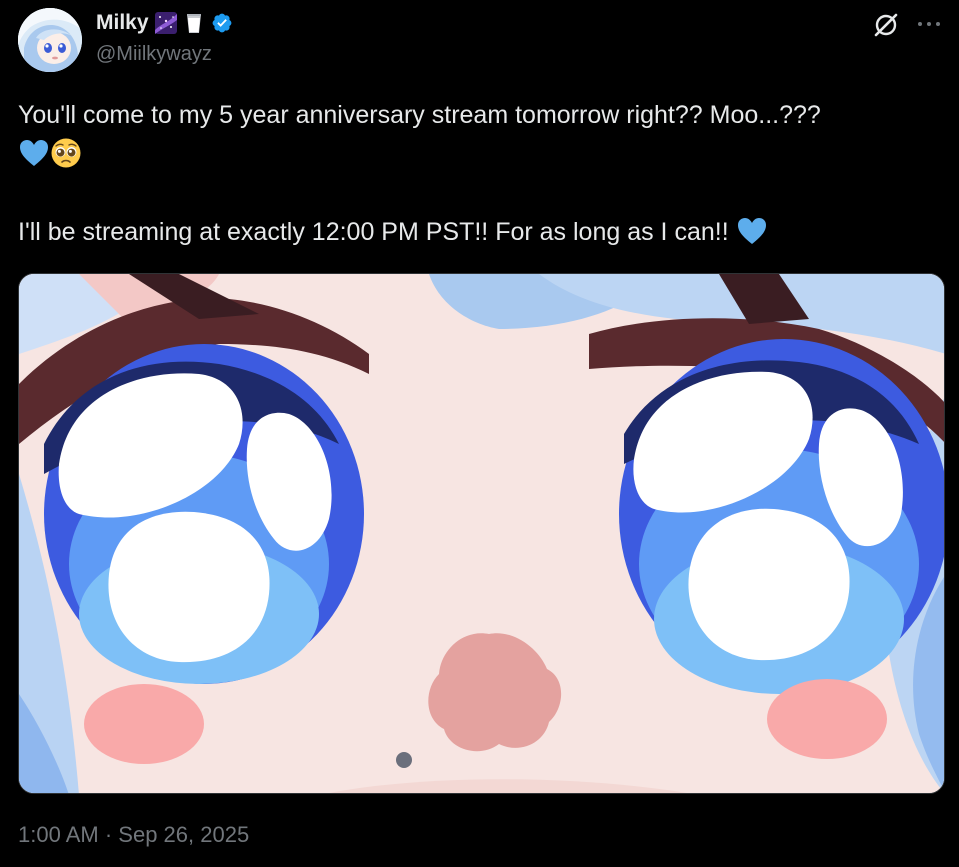 The width and height of the screenshot is (959, 867). I want to click on tweet-time: 1:00 AM, so click(58, 834).